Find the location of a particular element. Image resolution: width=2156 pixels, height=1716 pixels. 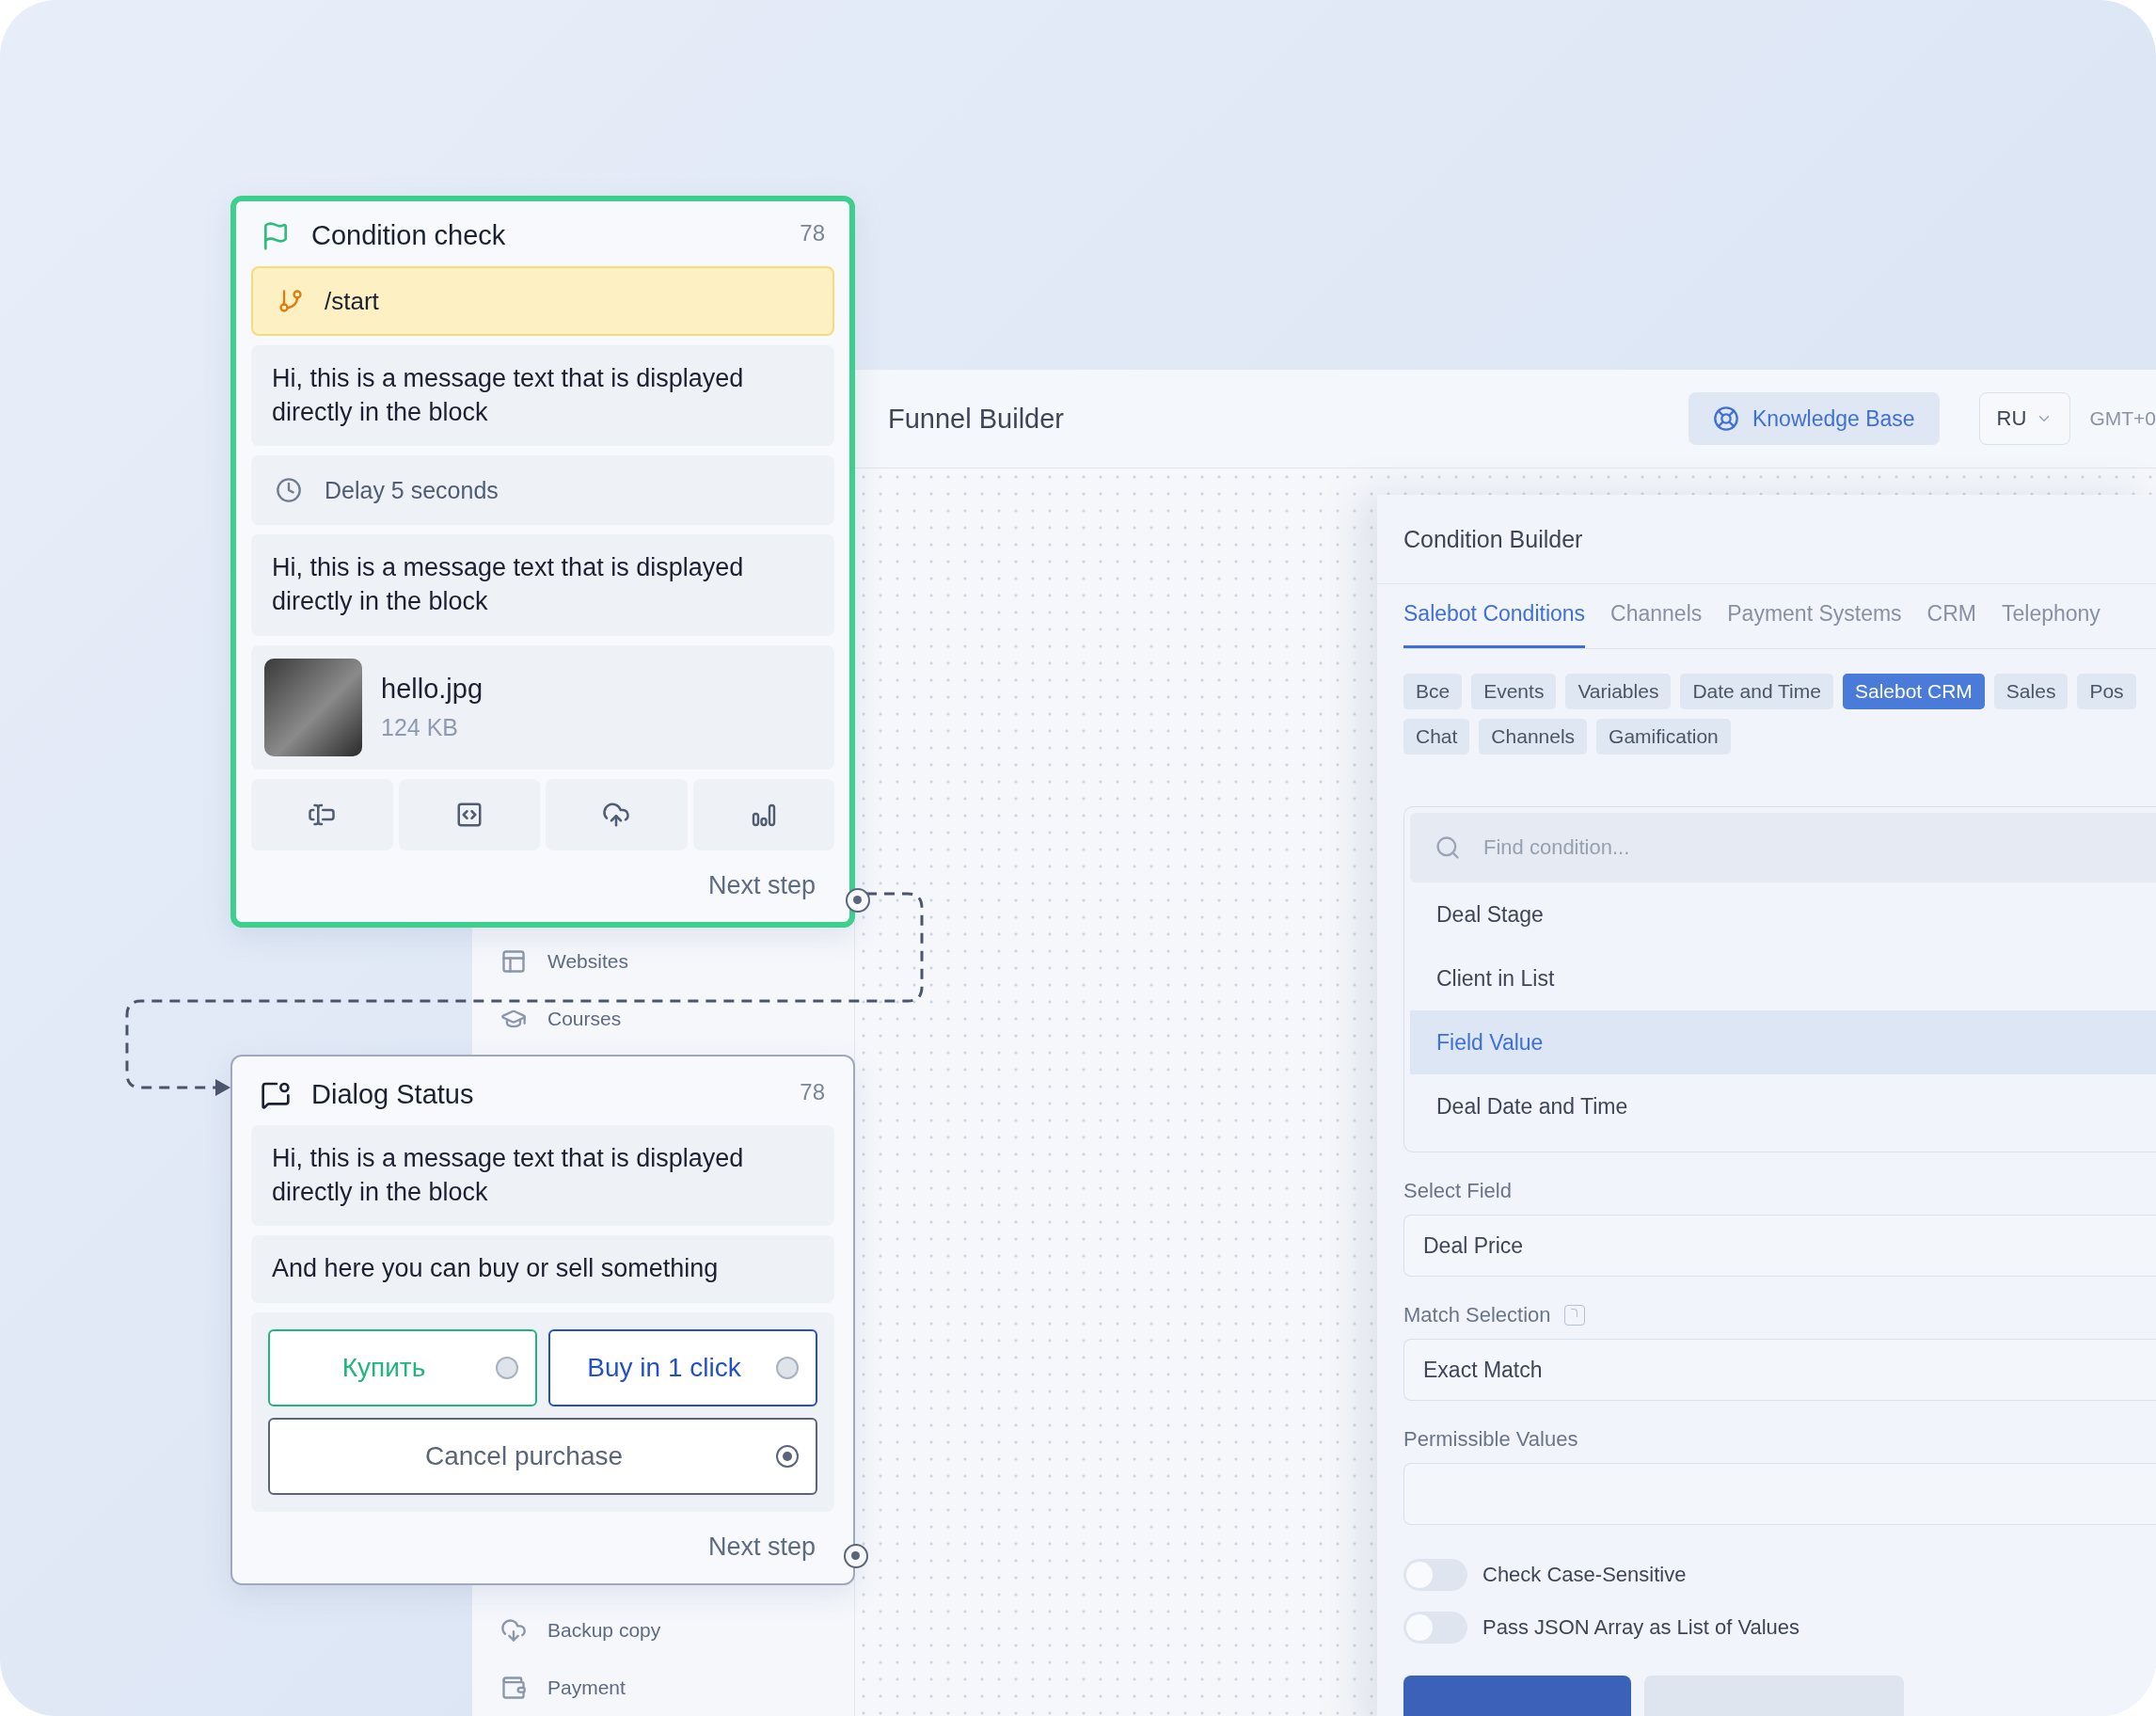

filter-chip: Channels is located at coordinates (1533, 737).